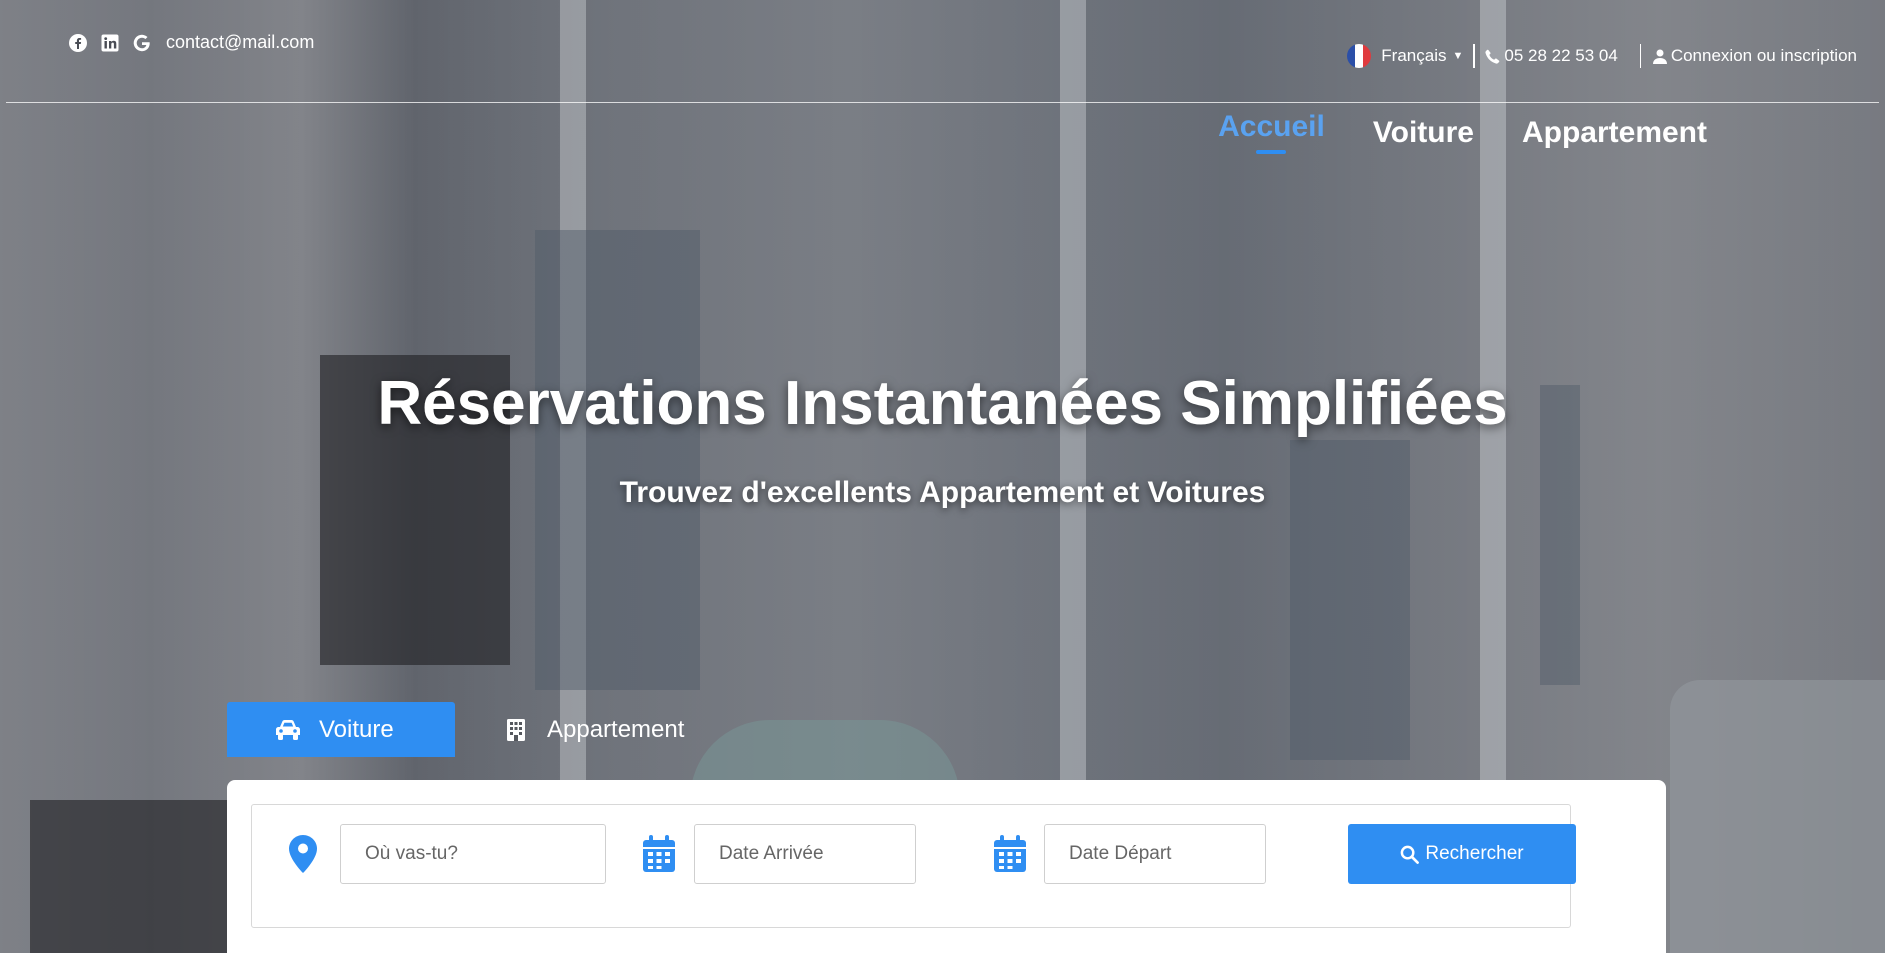 Image resolution: width=1885 pixels, height=953 pixels. What do you see at coordinates (1561, 55) in the screenshot?
I see `phone-number: 05 28 22 53 04` at bounding box center [1561, 55].